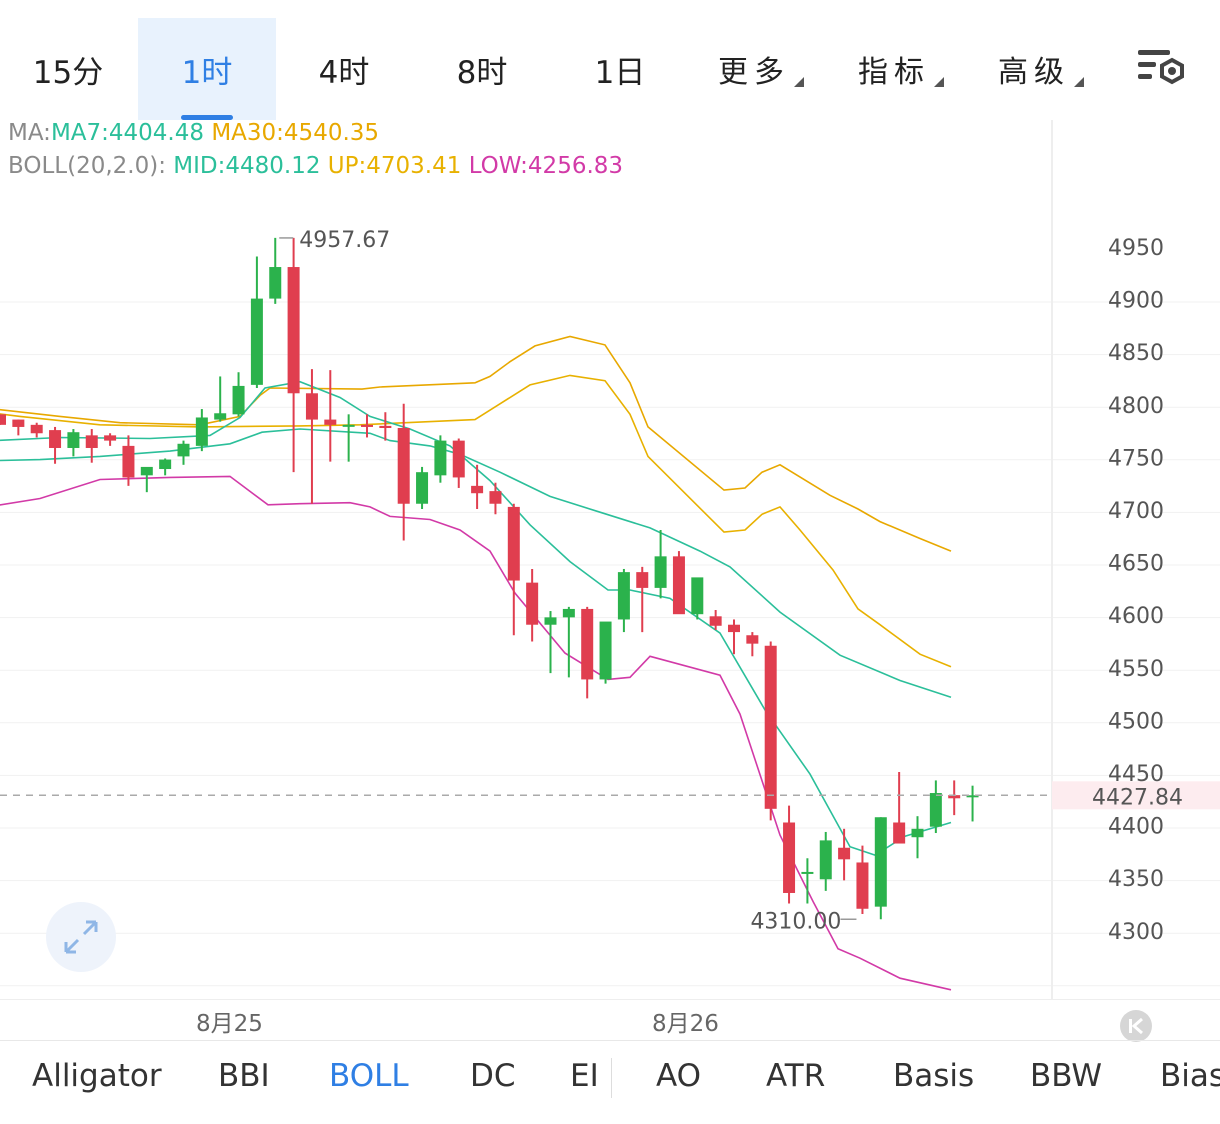 The image size is (1220, 1124). What do you see at coordinates (678, 1076) in the screenshot?
I see `indicator-ao: AO` at bounding box center [678, 1076].